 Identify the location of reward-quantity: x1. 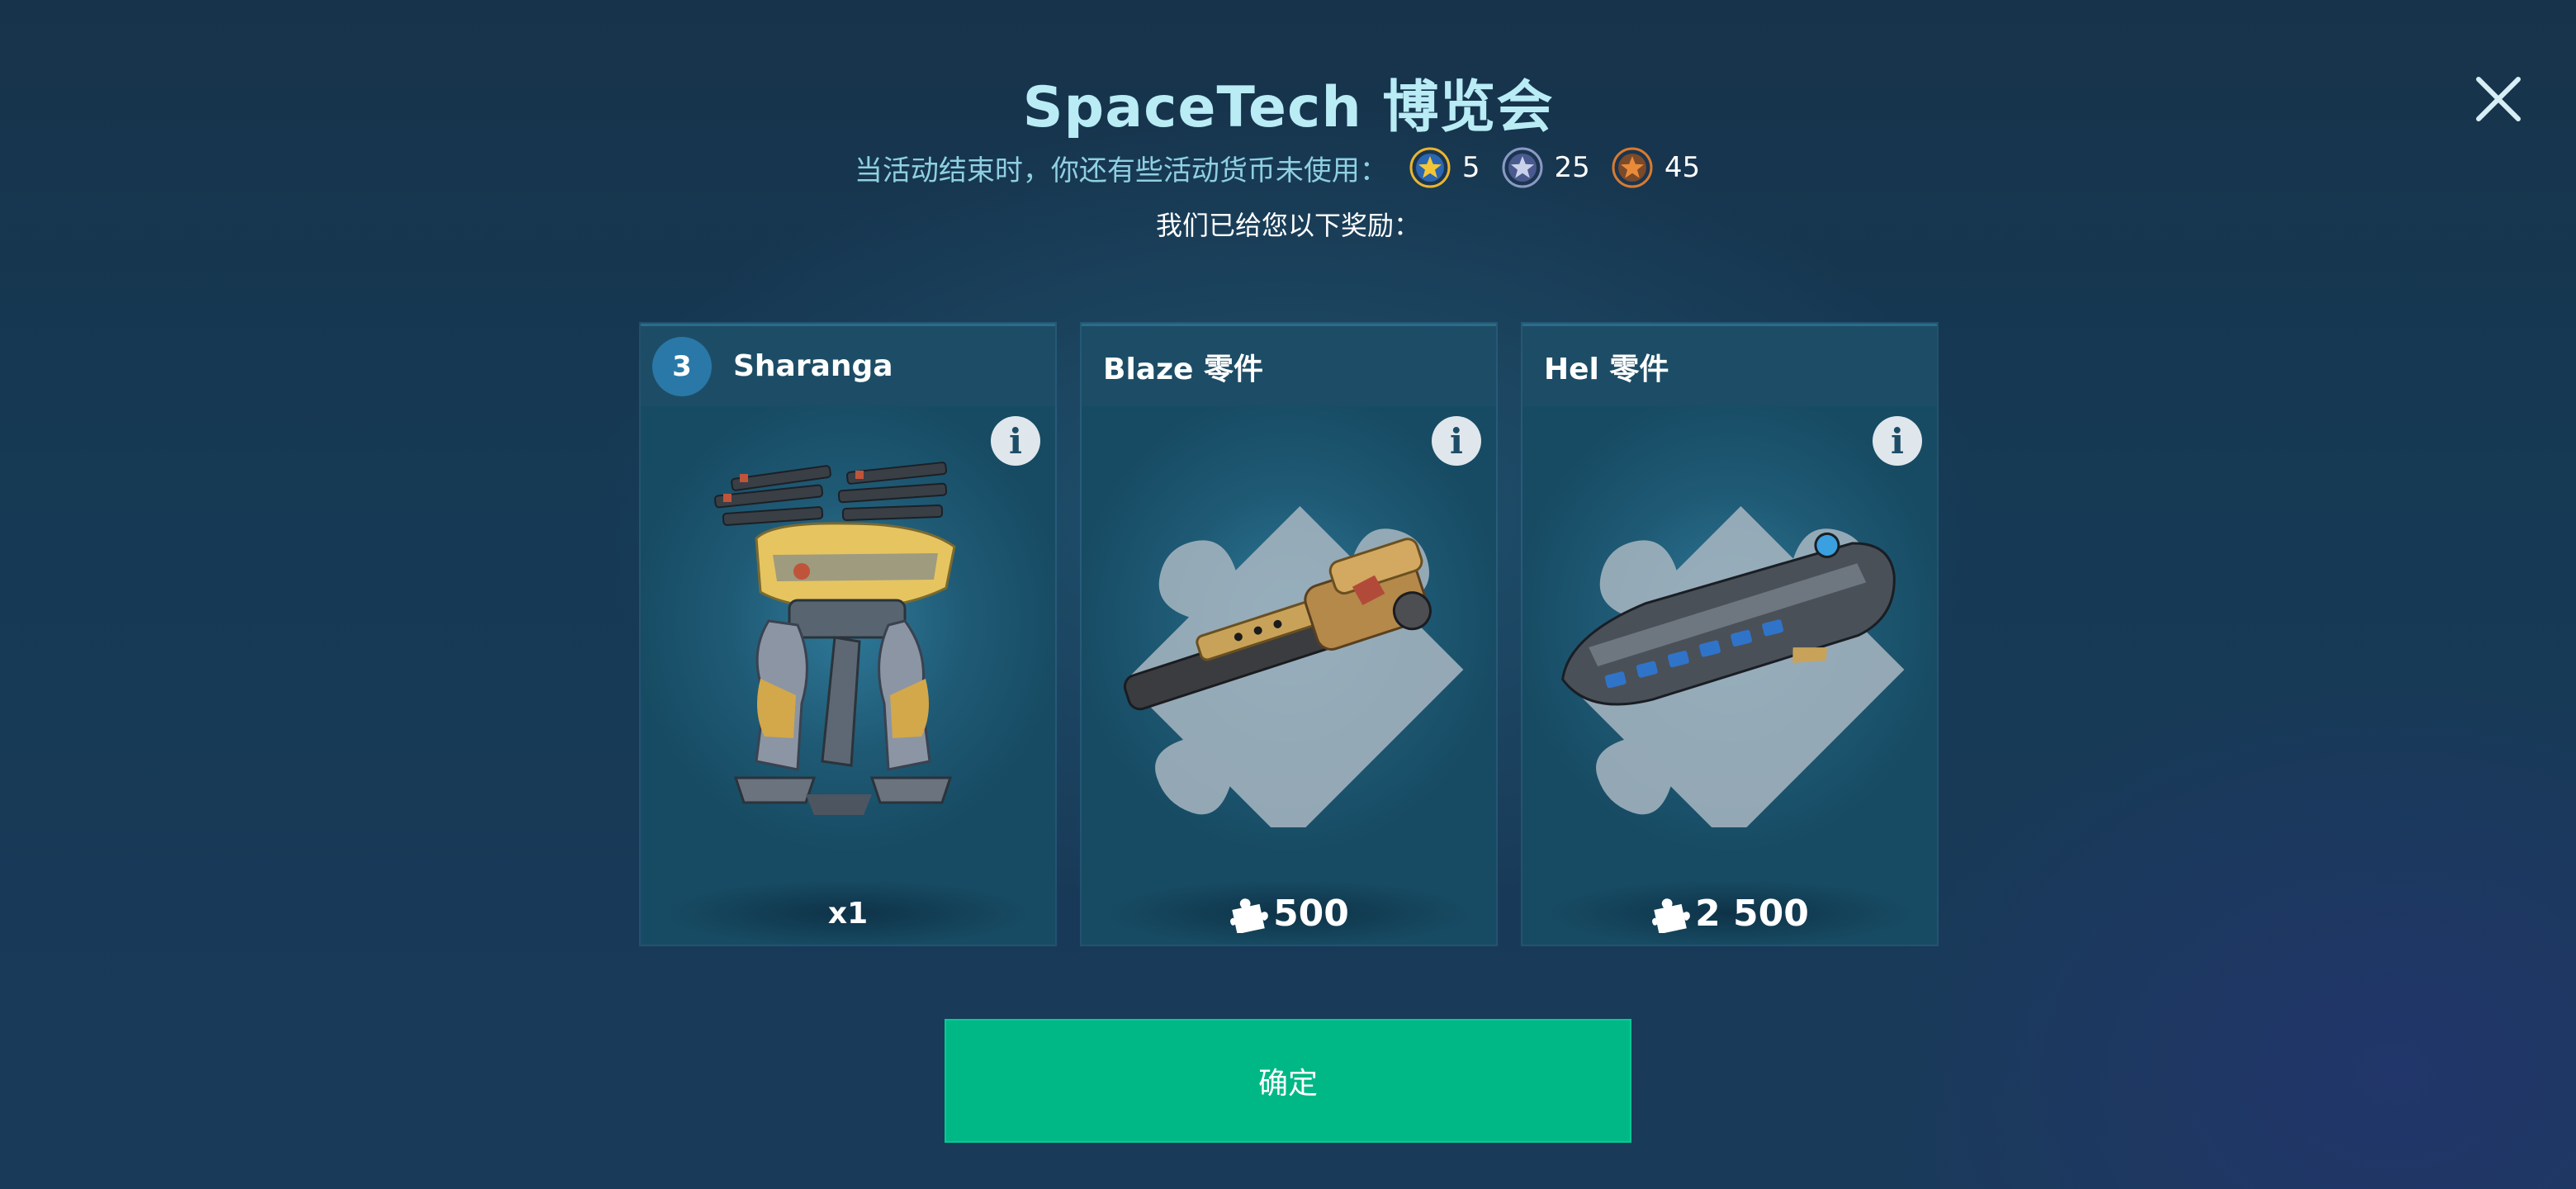
(848, 913).